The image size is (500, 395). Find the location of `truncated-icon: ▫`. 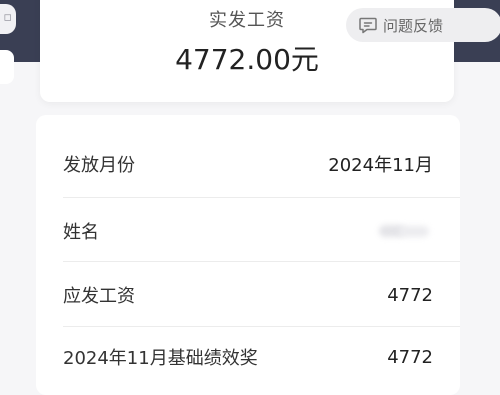

truncated-icon: ▫ is located at coordinates (7, 17).